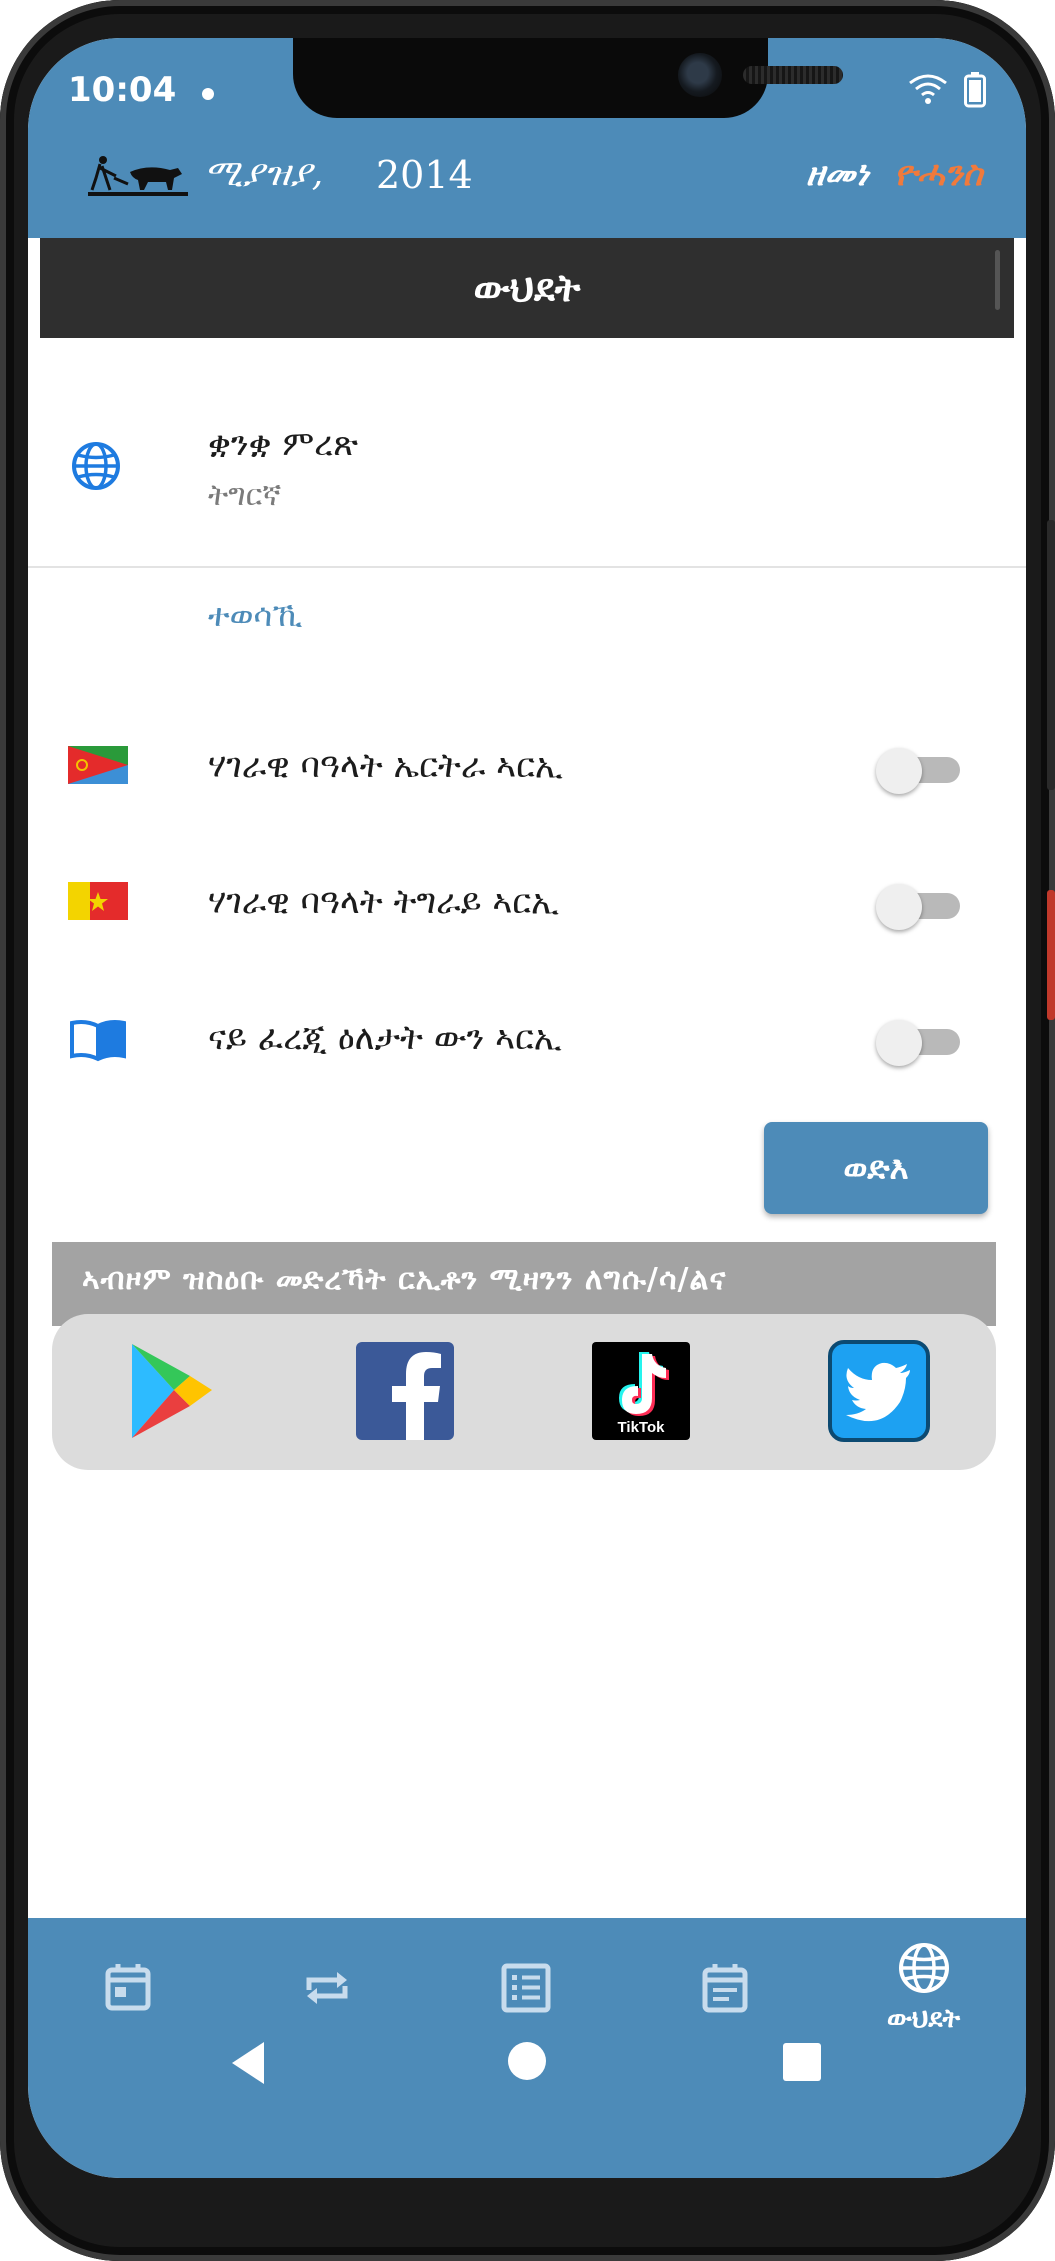 The image size is (1055, 2261). Describe the element at coordinates (327, 1988) in the screenshot. I see `repeat-icon` at that location.